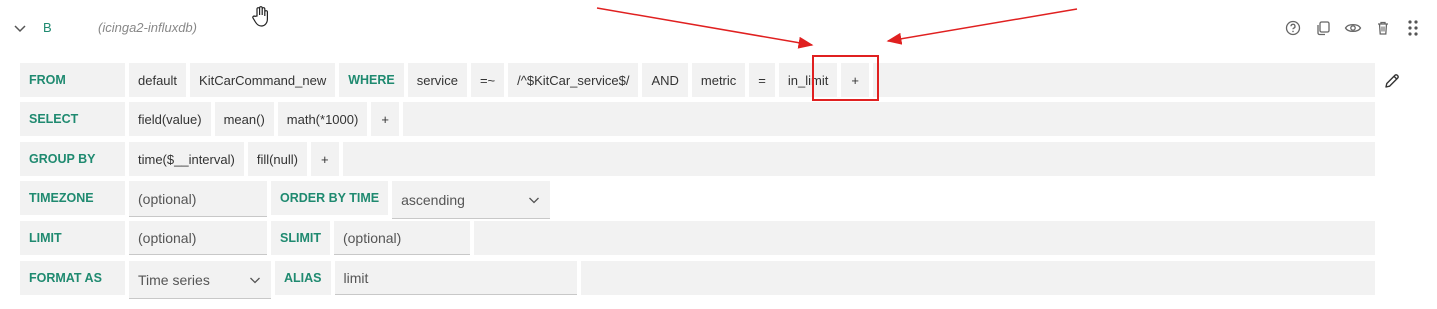  Describe the element at coordinates (198, 199) in the screenshot. I see `timezone-input: (optional)` at that location.